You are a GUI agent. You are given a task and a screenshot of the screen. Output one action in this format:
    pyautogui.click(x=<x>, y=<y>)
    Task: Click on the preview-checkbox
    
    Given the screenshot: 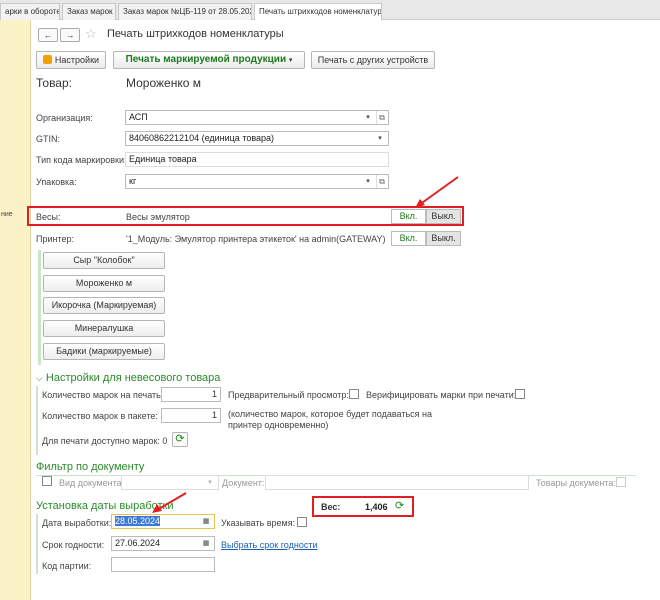 What is the action you would take?
    pyautogui.click(x=354, y=394)
    